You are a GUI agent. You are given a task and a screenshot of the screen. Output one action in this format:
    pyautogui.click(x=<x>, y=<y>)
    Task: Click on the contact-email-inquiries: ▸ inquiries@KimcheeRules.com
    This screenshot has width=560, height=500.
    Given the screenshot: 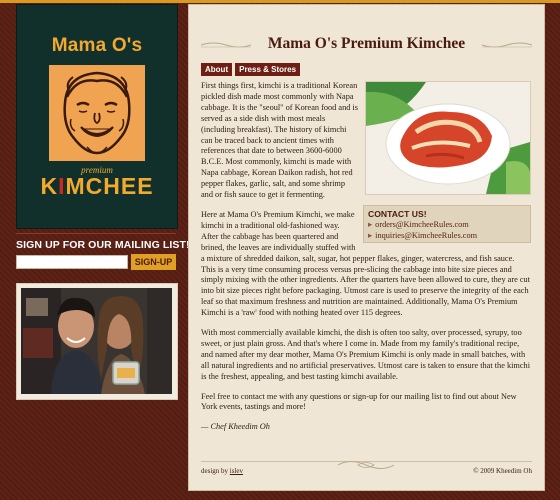 What is the action you would take?
    pyautogui.click(x=422, y=236)
    